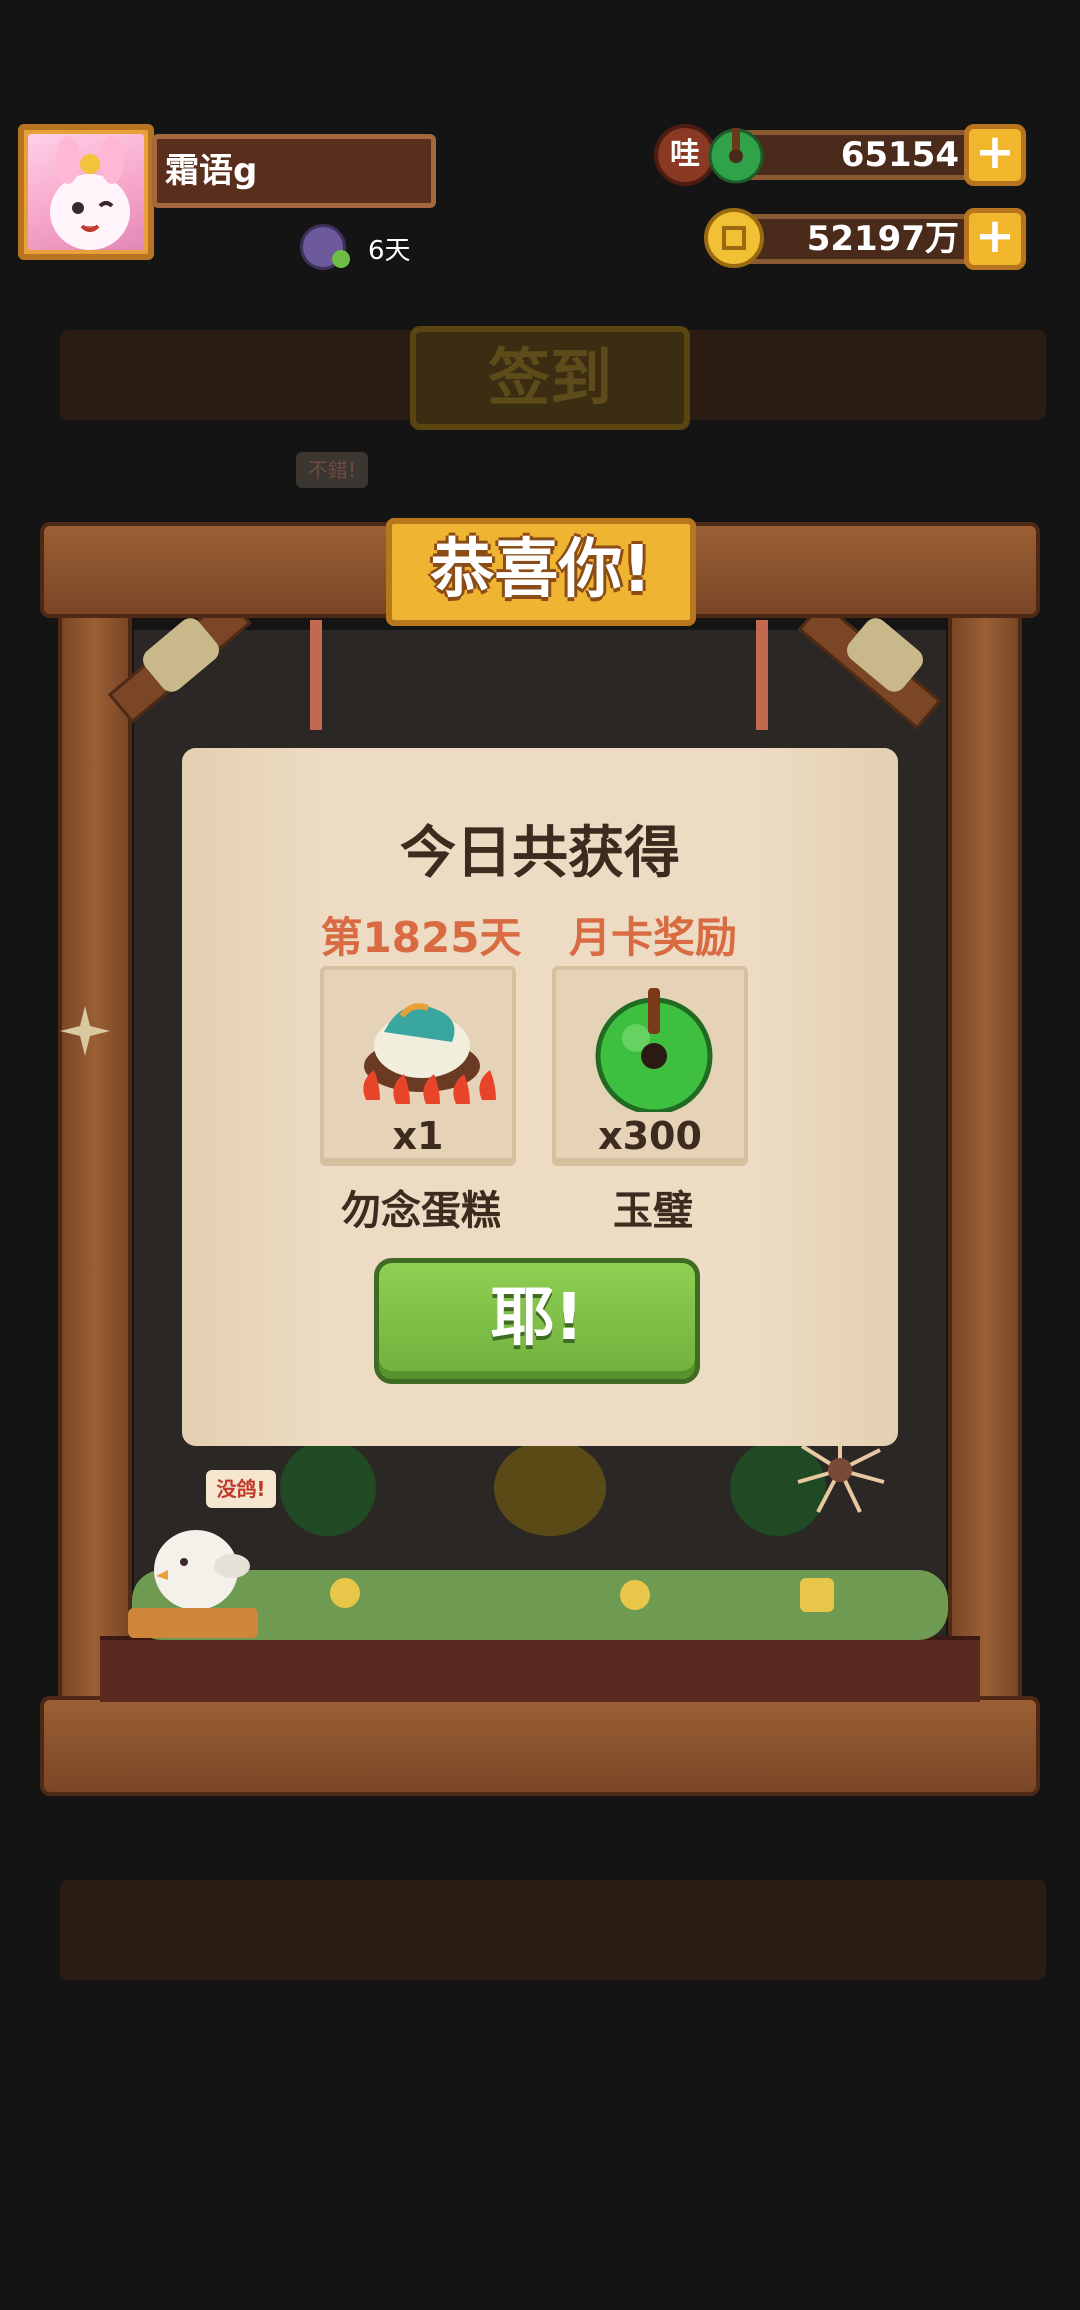  I want to click on chick-icon, so click(202, 1570).